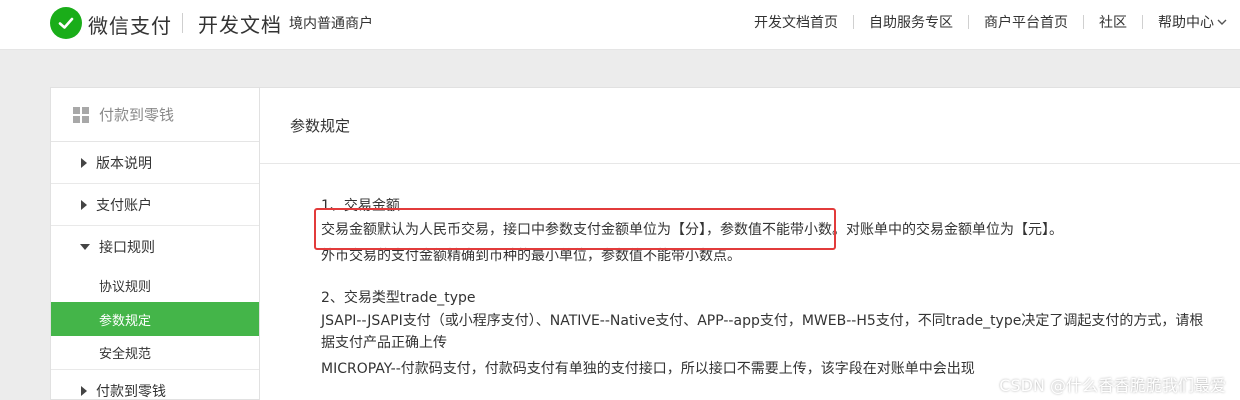  I want to click on grid-icon, so click(81, 114).